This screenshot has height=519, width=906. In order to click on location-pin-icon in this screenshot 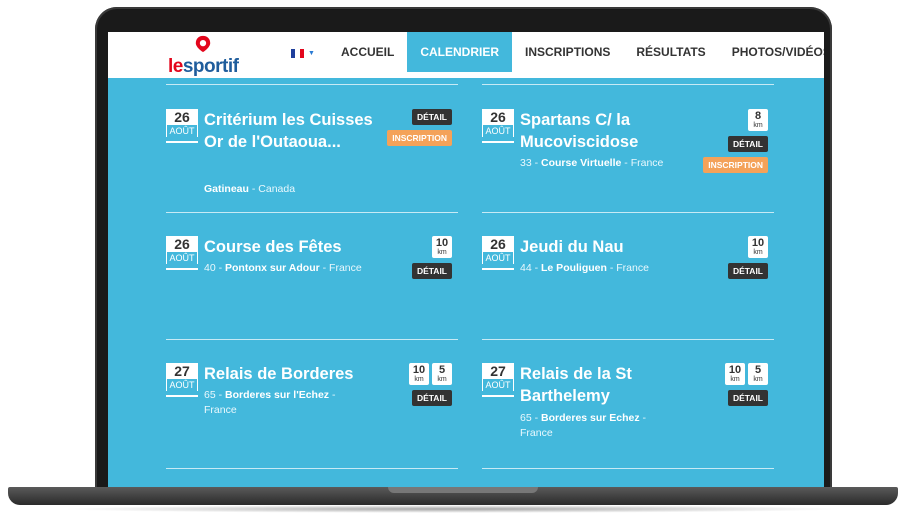, I will do `click(203, 44)`.